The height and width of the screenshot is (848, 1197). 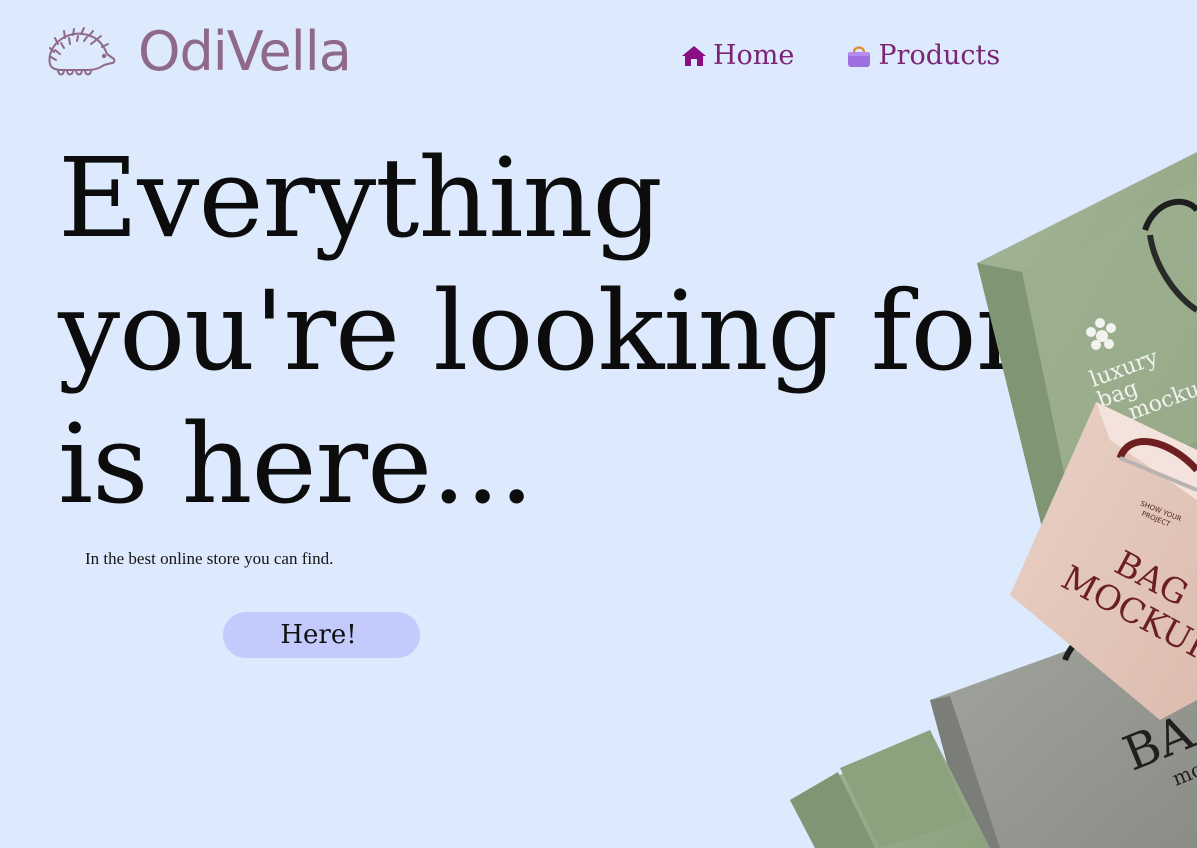 I want to click on top-nav: Home Products, so click(x=840, y=55).